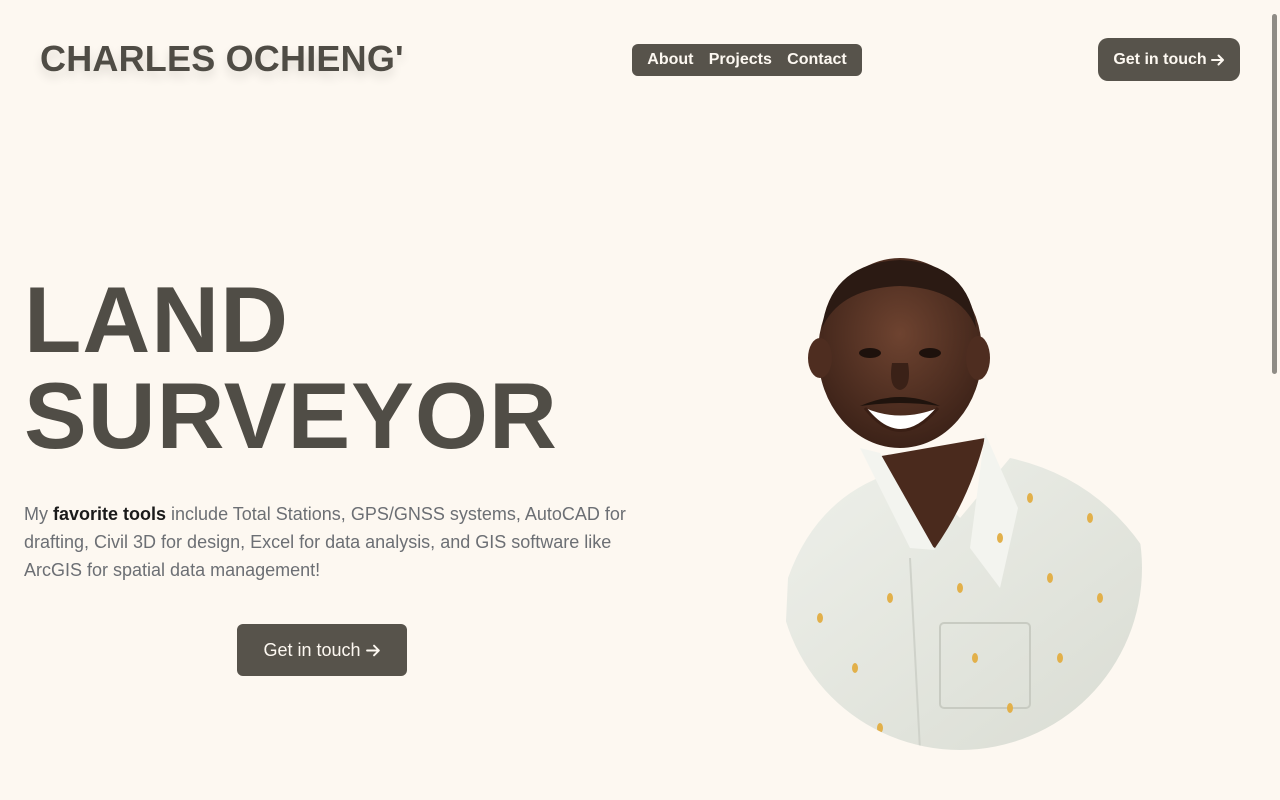  I want to click on hero-text-bold: favorite tools, so click(110, 514).